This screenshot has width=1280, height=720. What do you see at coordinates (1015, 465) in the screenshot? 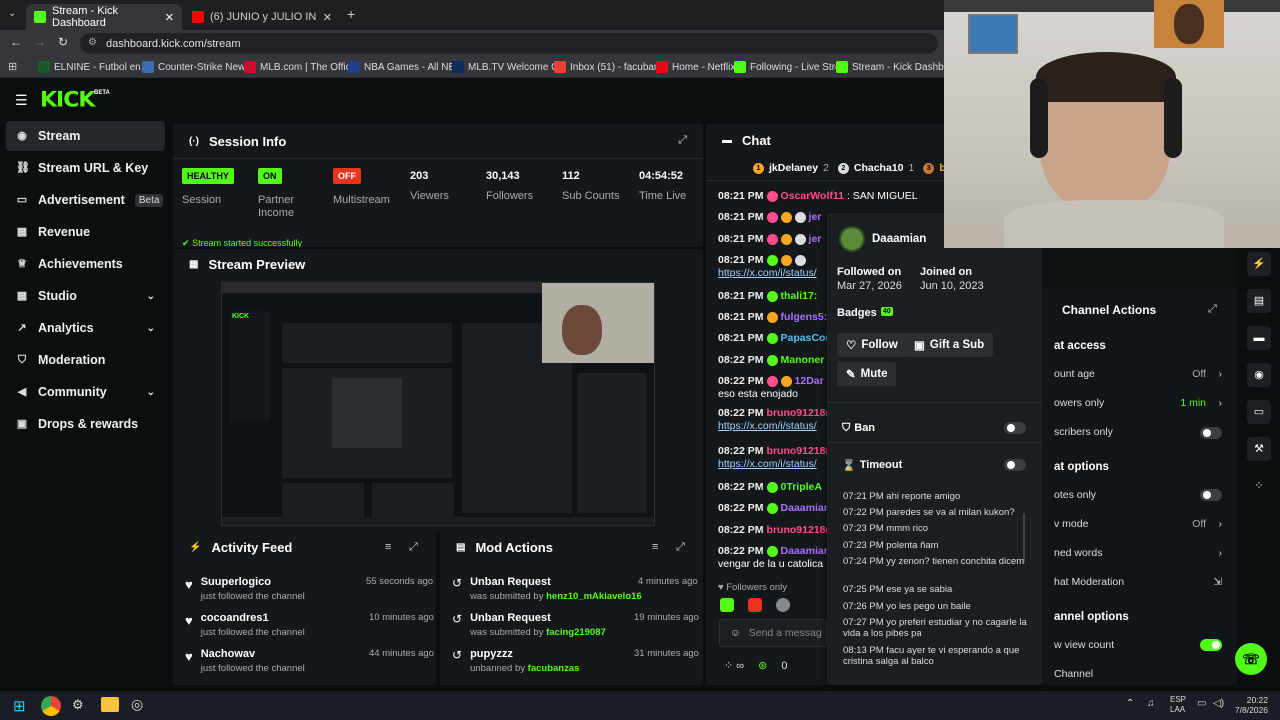
I see `timeout-toggle` at bounding box center [1015, 465].